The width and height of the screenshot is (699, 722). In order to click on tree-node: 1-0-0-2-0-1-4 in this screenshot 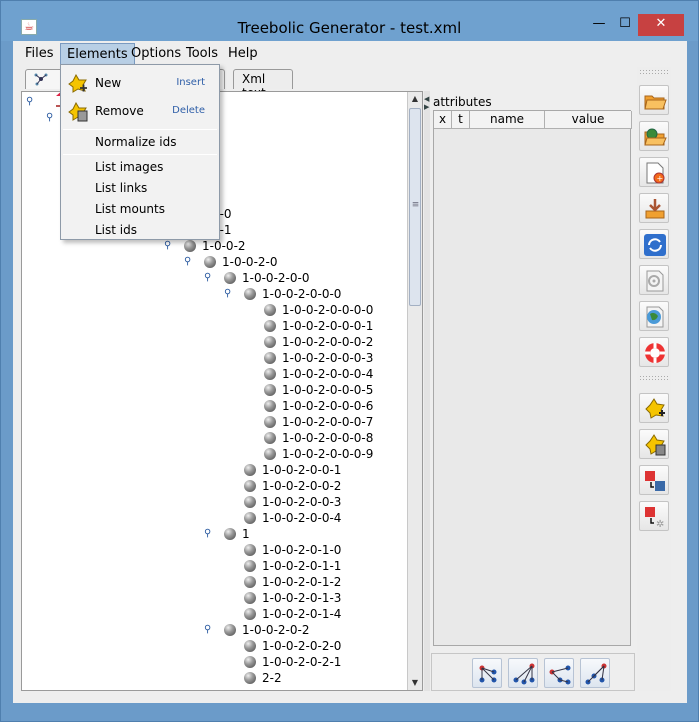, I will do `click(292, 614)`.